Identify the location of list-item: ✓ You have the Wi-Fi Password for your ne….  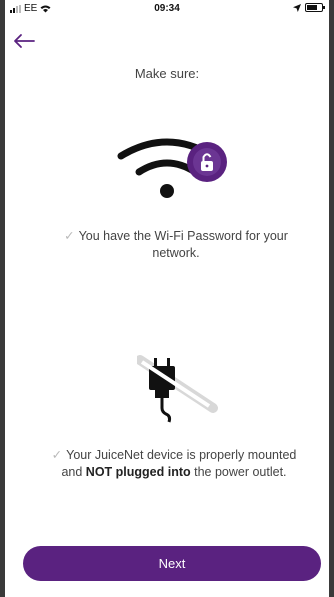
(176, 245).